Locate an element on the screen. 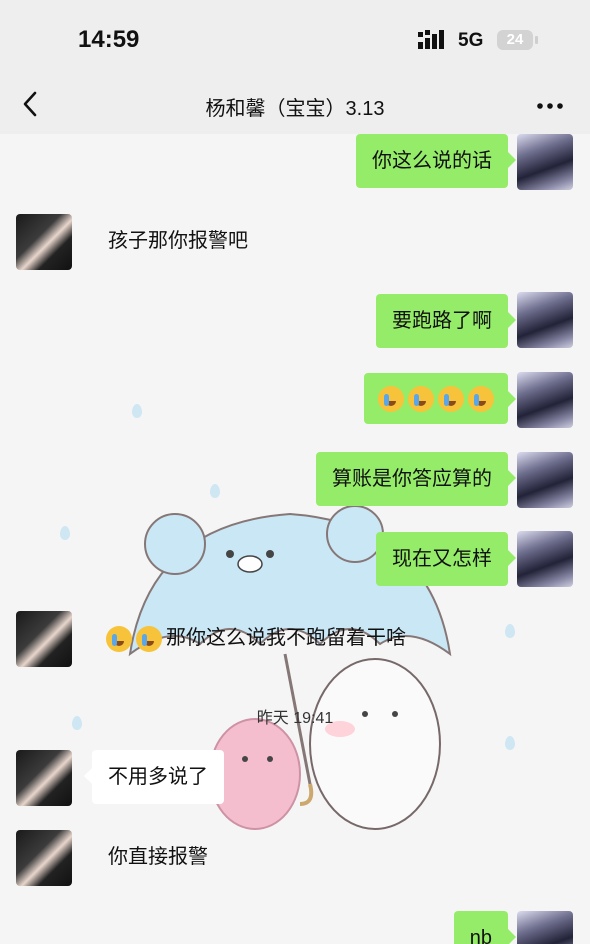 The height and width of the screenshot is (944, 590). chat-title: 杨和馨（宝宝）3.13 is located at coordinates (295, 109).